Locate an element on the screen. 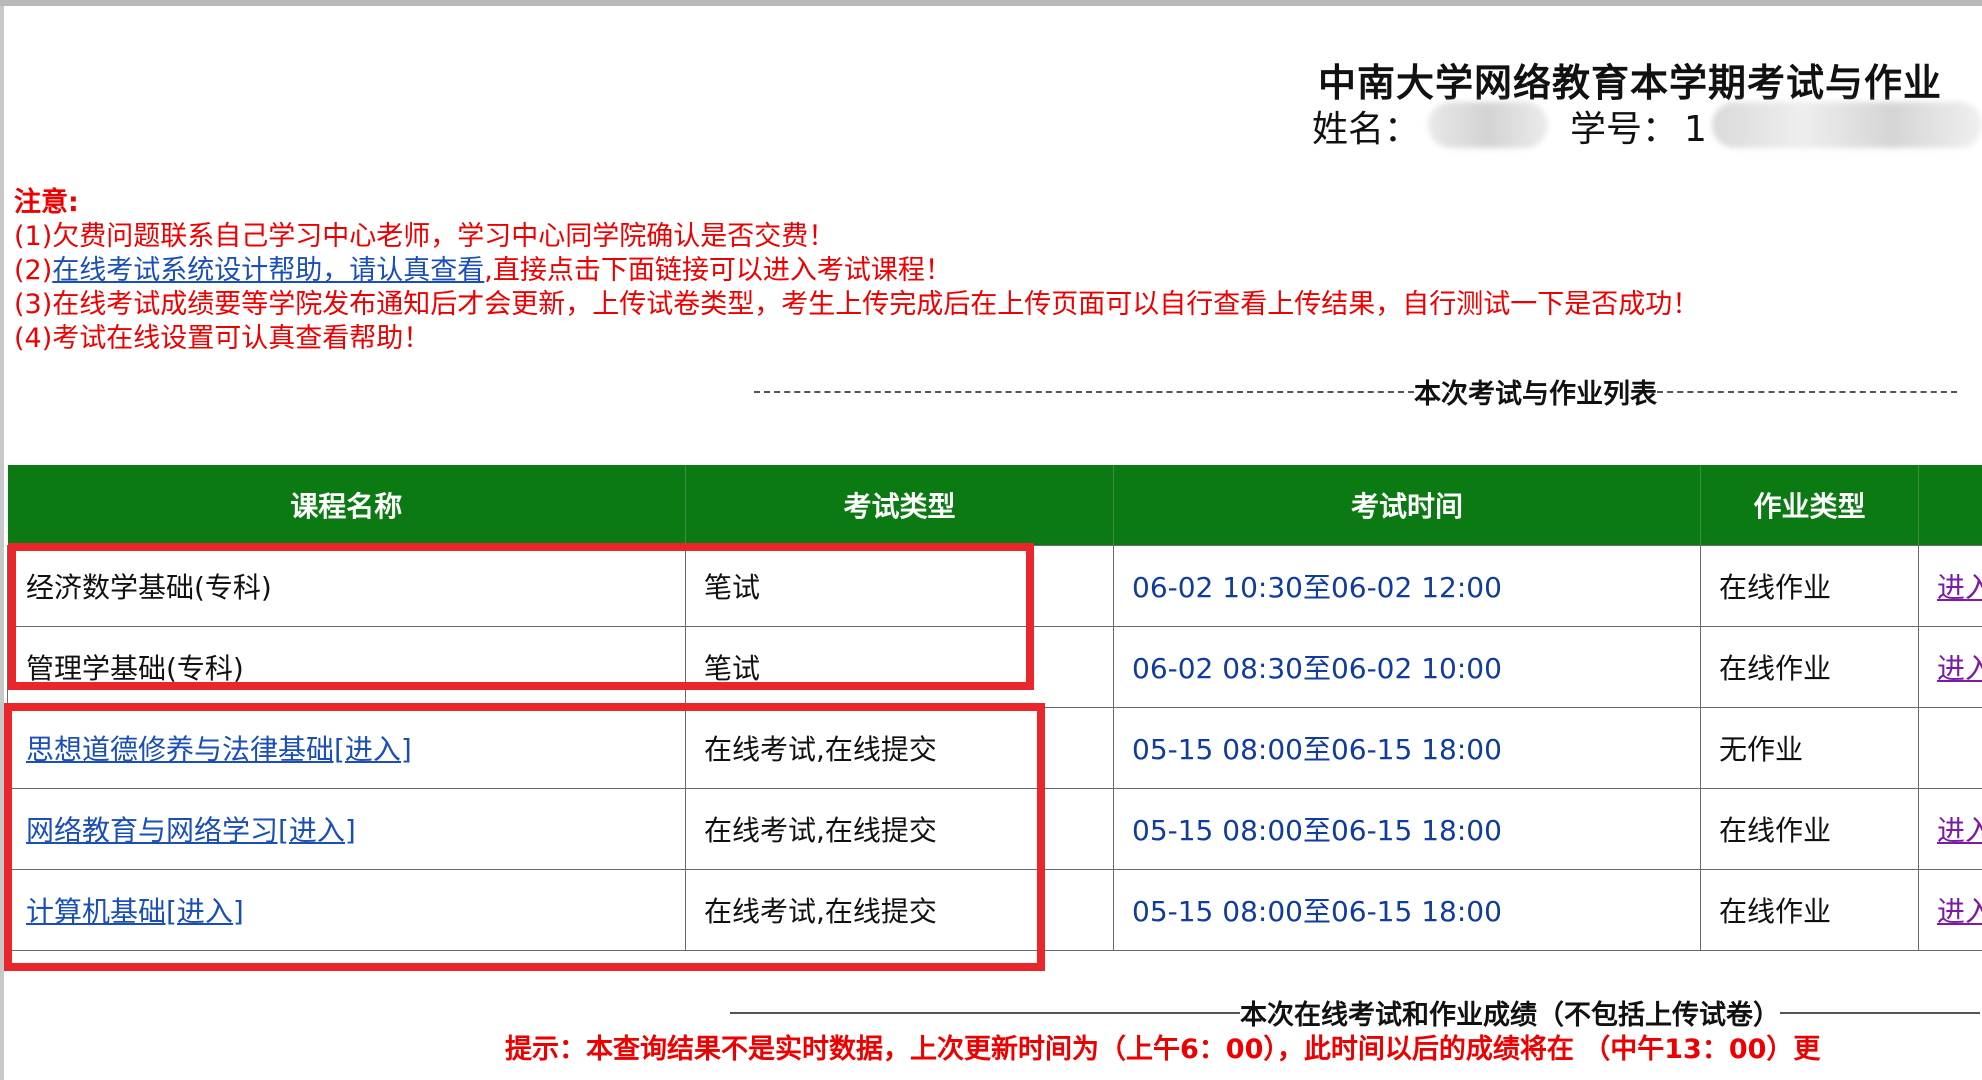 The image size is (1982, 1080). notice-item-2-prefix: (2) is located at coordinates (33, 270).